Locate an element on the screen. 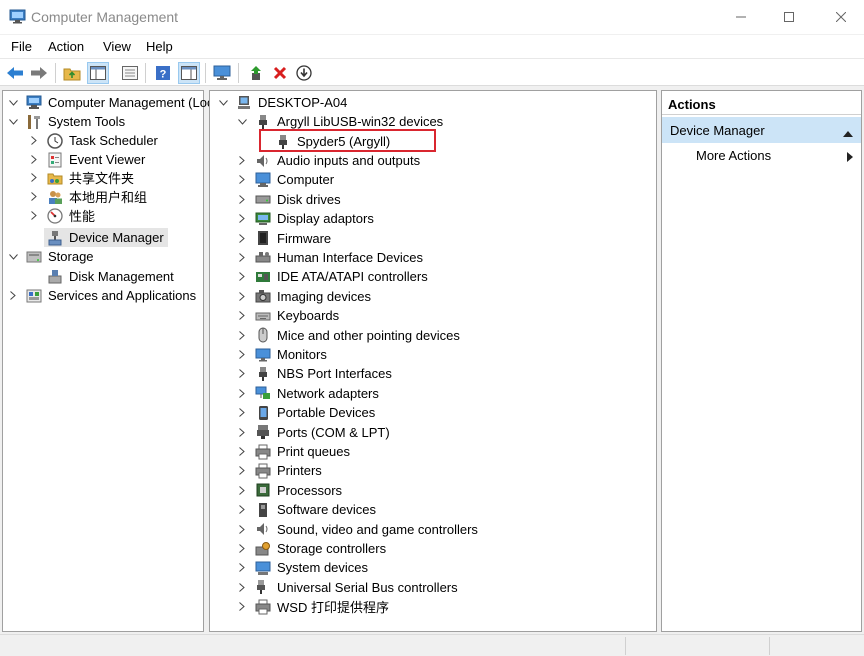 Image resolution: width=864 pixels, height=656 pixels. device-category: Imaging devices is located at coordinates (303, 296).